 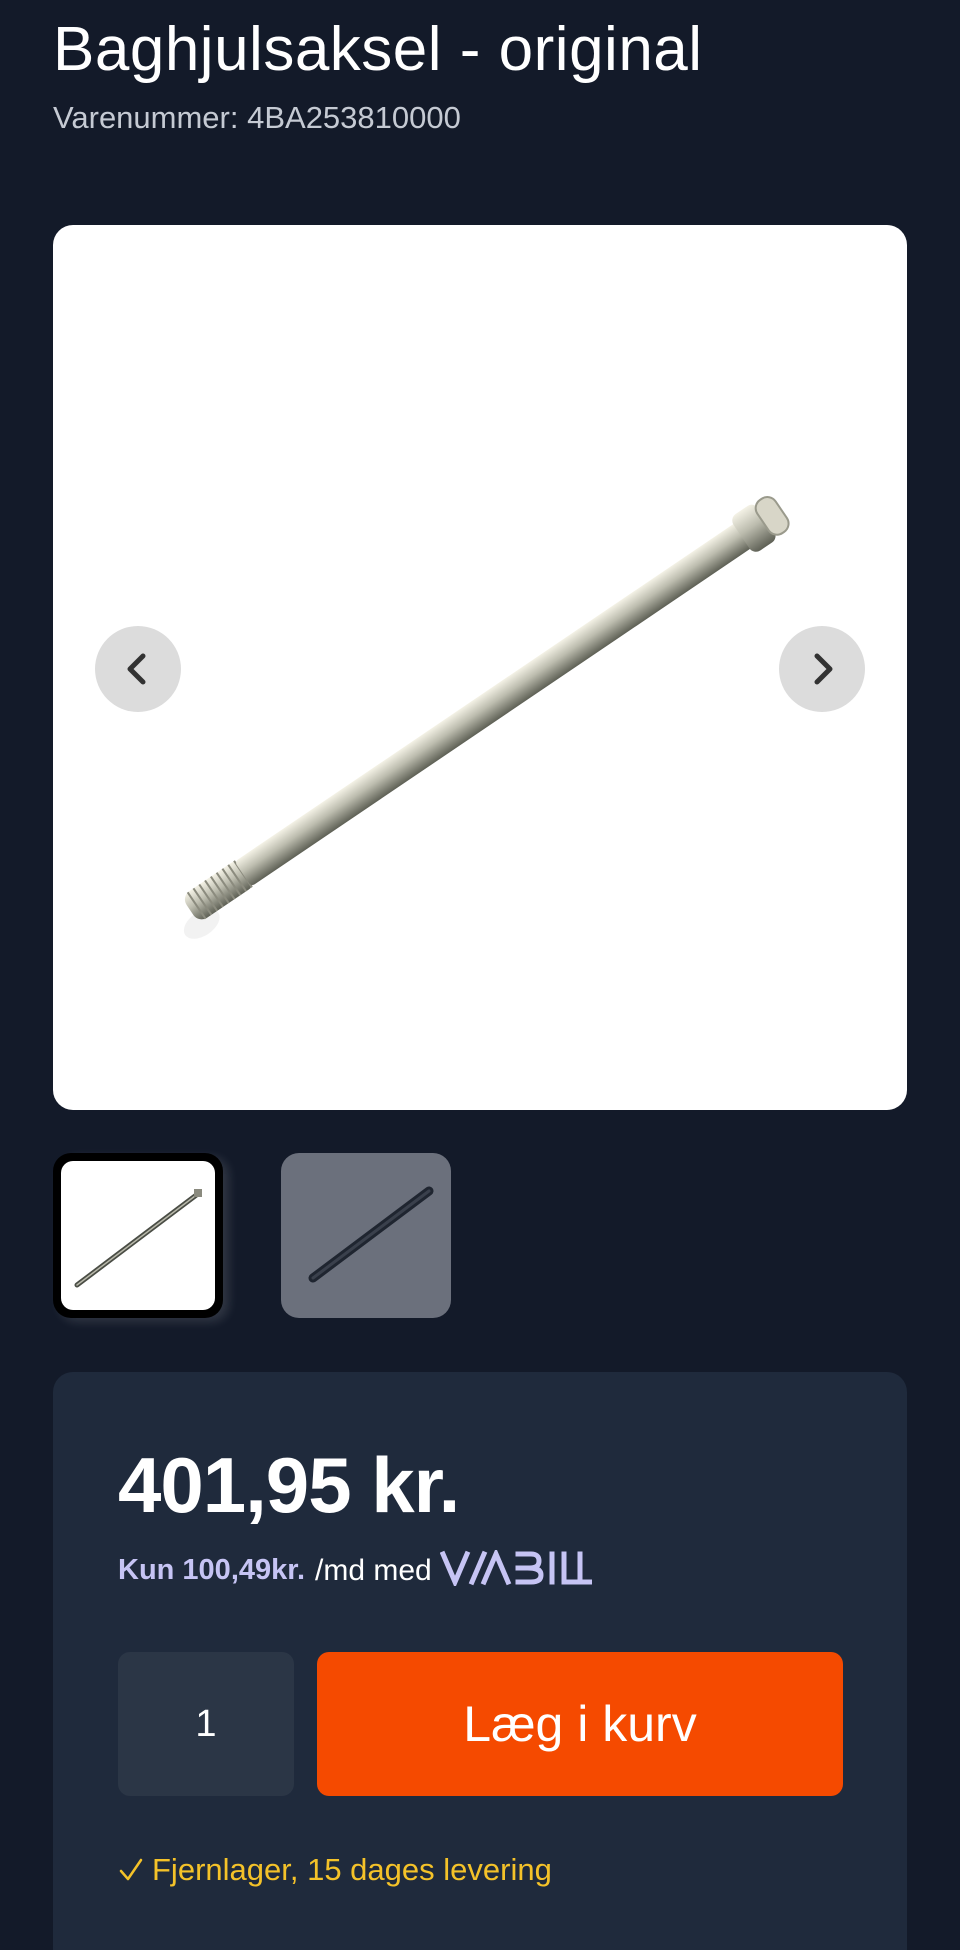 What do you see at coordinates (516, 1569) in the screenshot?
I see `viabill-logo` at bounding box center [516, 1569].